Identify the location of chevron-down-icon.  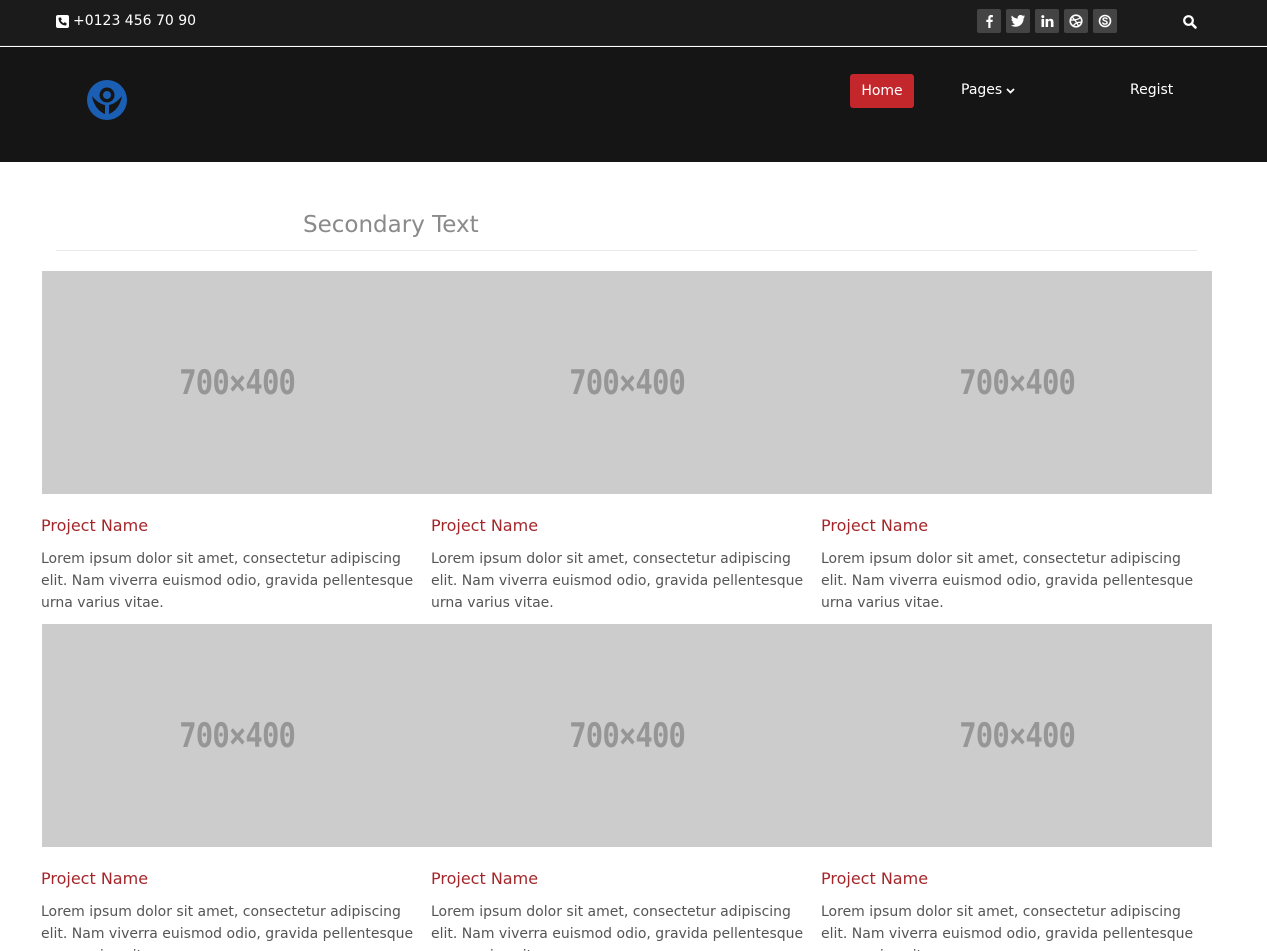
(1010, 90).